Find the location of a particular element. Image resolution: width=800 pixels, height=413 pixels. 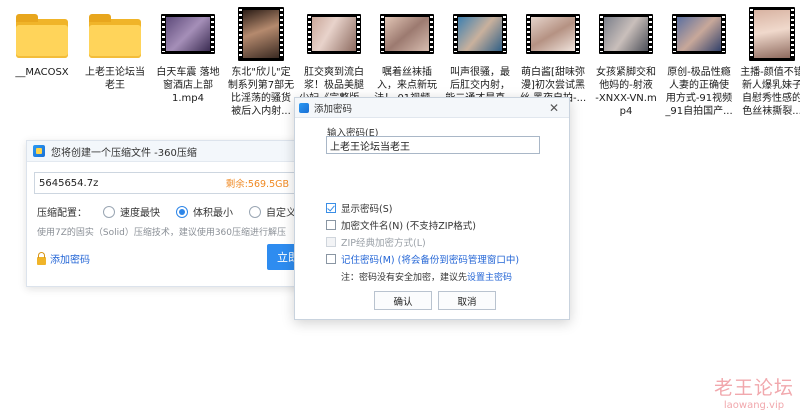

remember-password-checkbox: 记住密码(M) (将会备份到密码管理窗口中) is located at coordinates (422, 259).